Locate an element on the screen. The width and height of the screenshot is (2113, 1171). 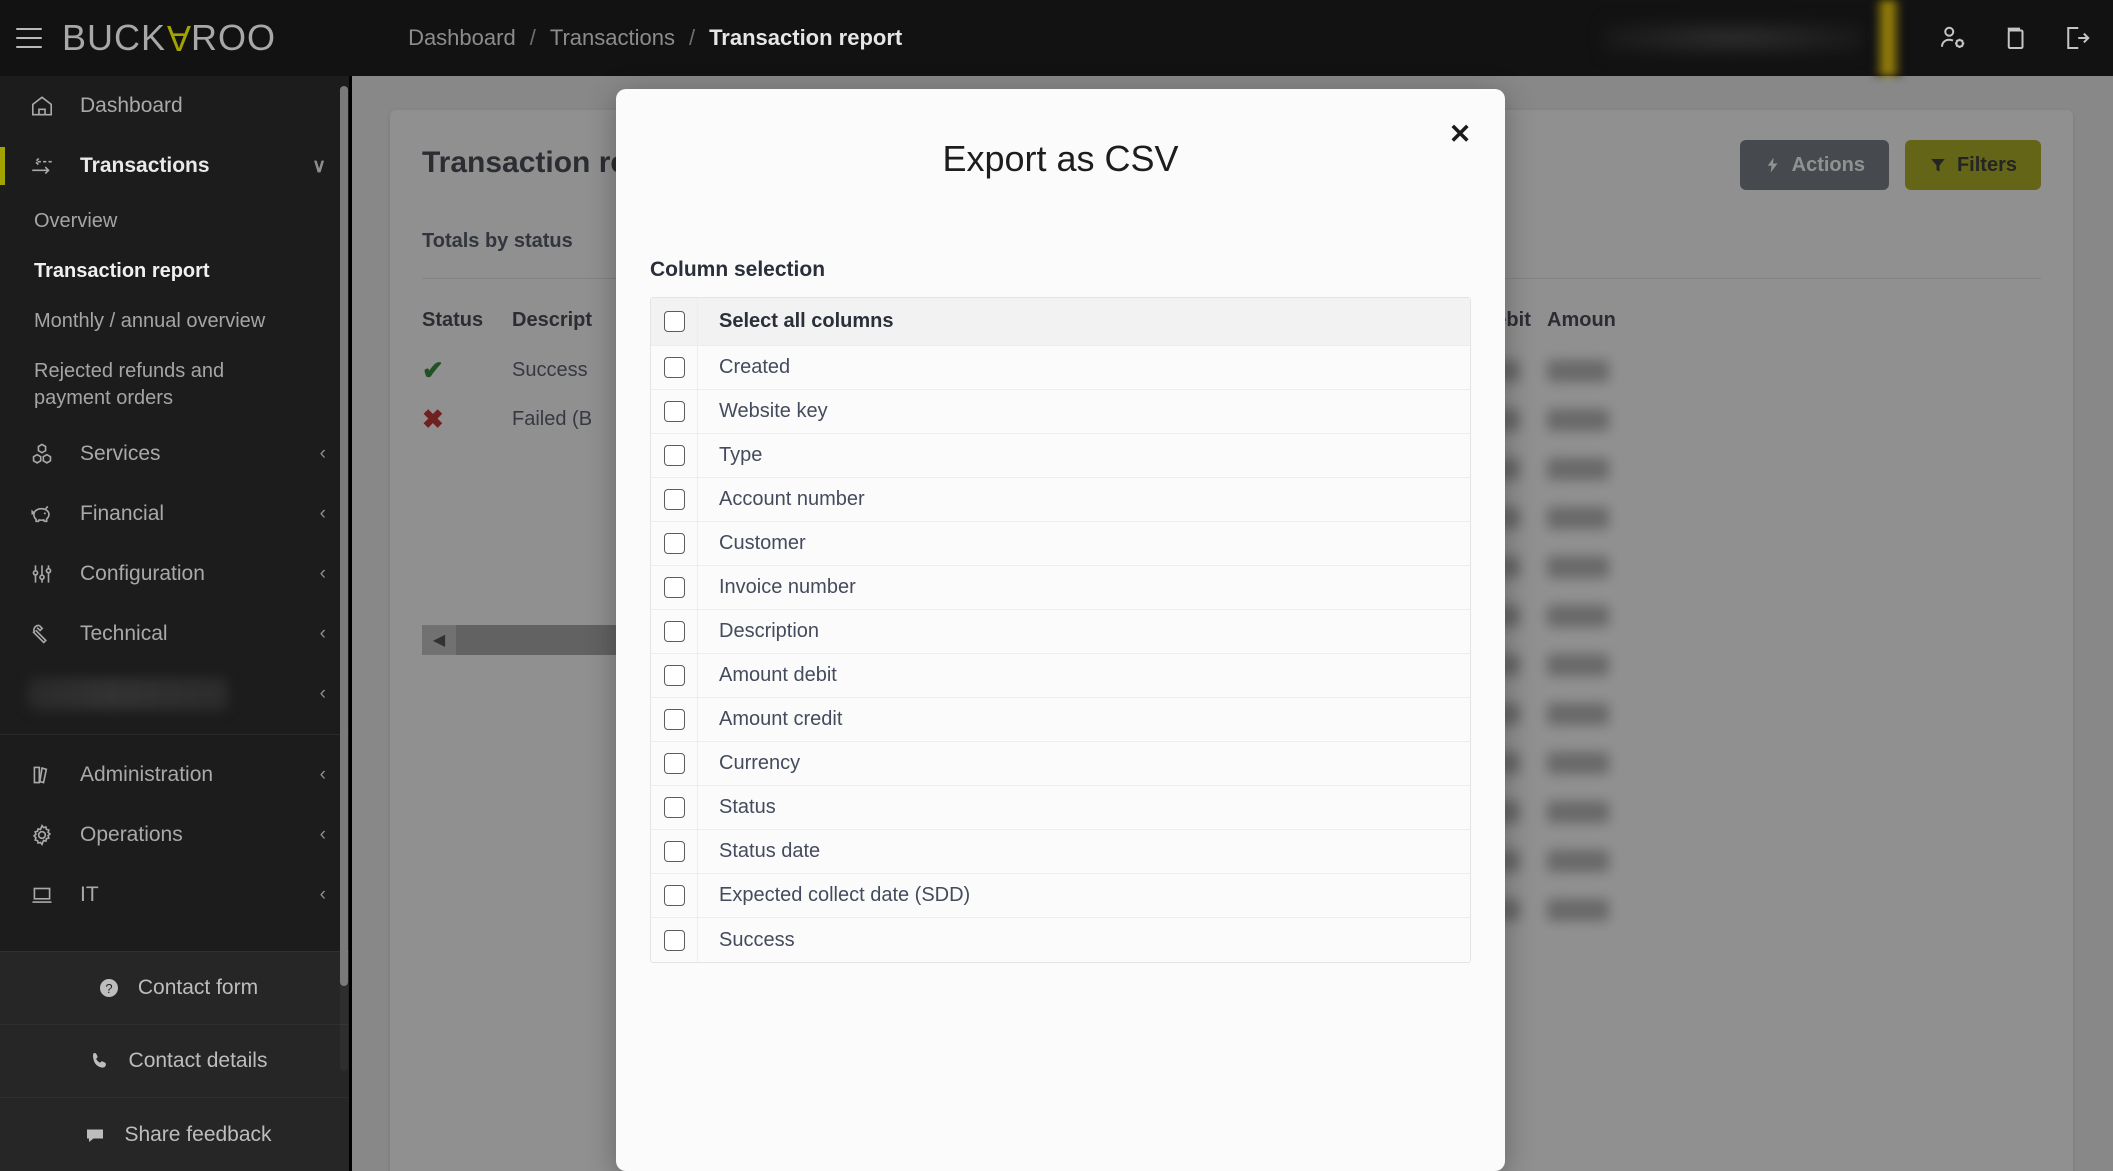
column-option-row: Status date is located at coordinates (1060, 852).